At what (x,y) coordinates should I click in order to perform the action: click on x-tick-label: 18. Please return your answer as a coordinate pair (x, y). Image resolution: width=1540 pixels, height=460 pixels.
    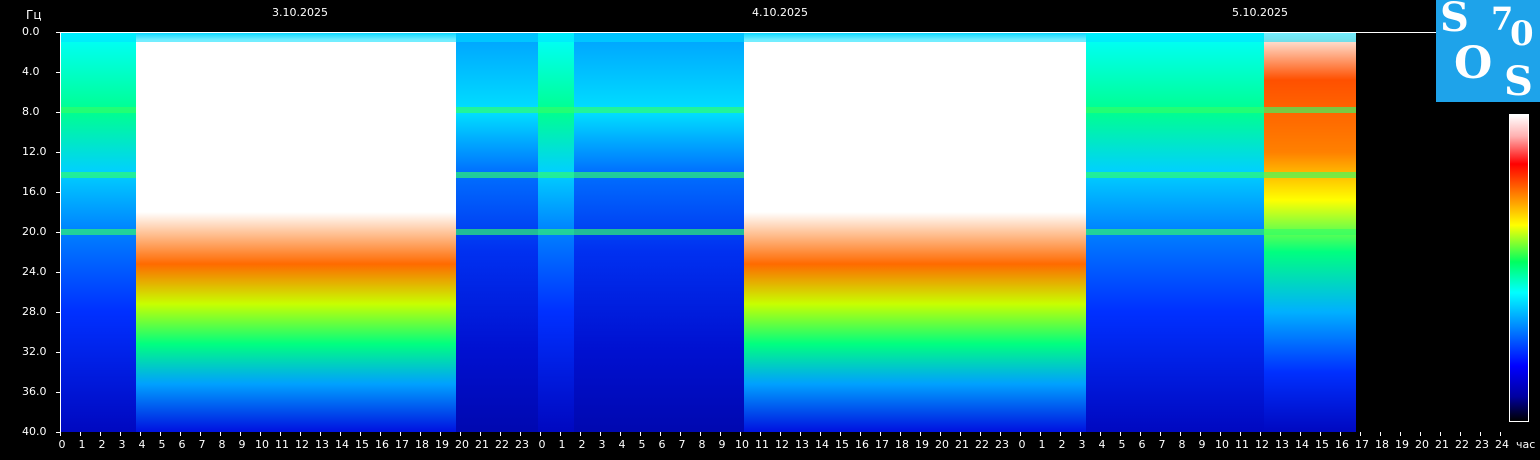
    Looking at the image, I should click on (422, 444).